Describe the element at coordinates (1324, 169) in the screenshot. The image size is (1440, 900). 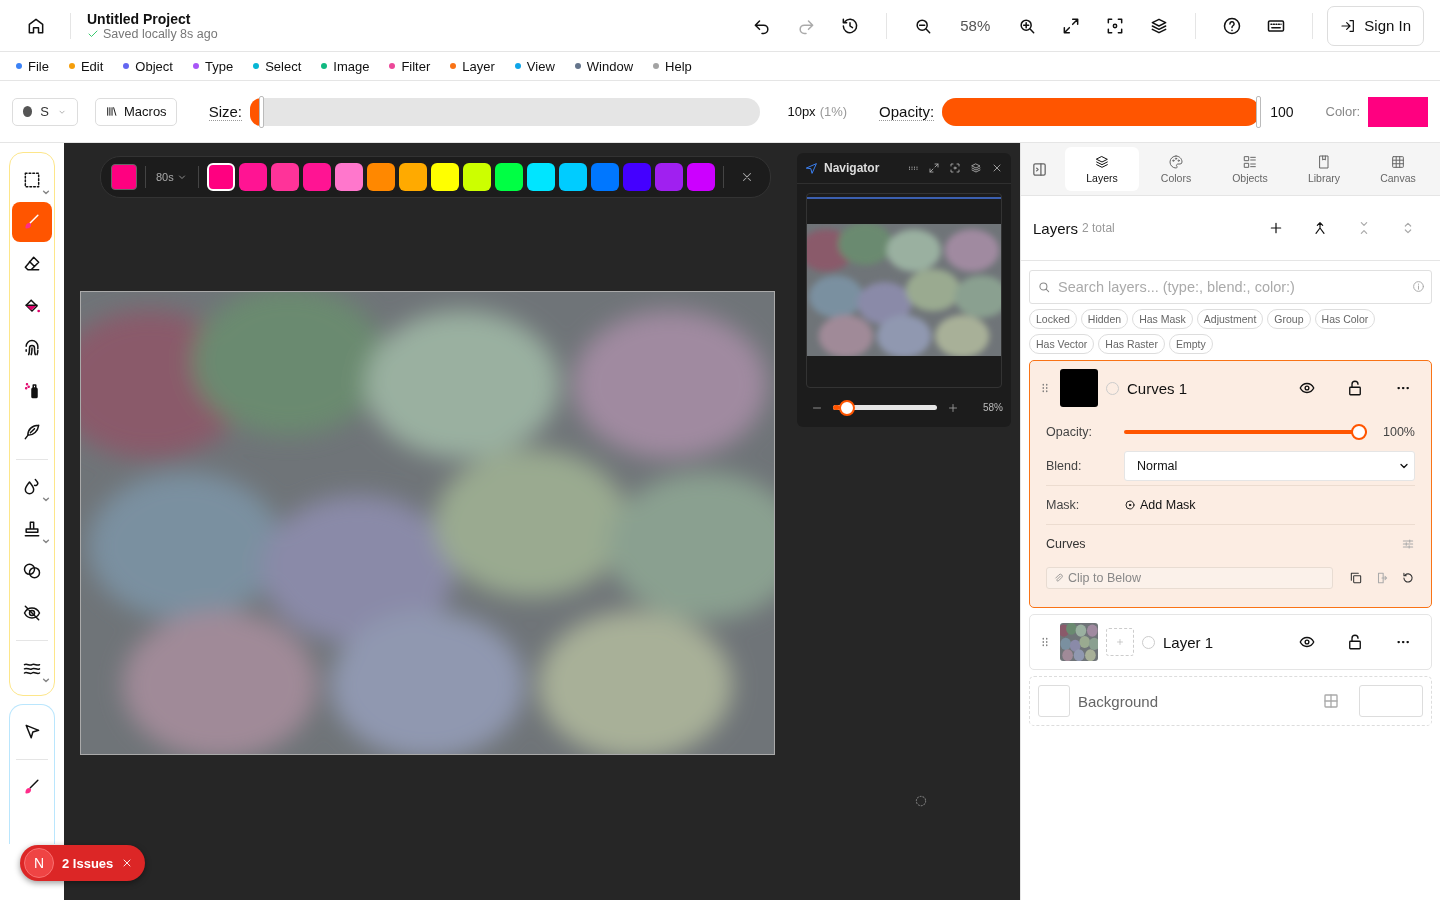
I see `panel-tab: Library` at that location.